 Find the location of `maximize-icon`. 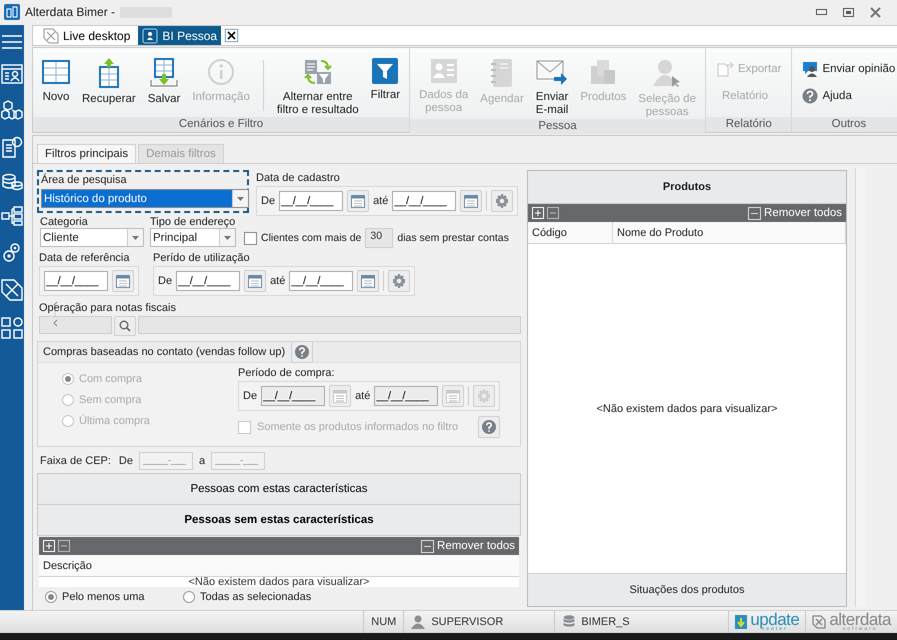

maximize-icon is located at coordinates (848, 12).